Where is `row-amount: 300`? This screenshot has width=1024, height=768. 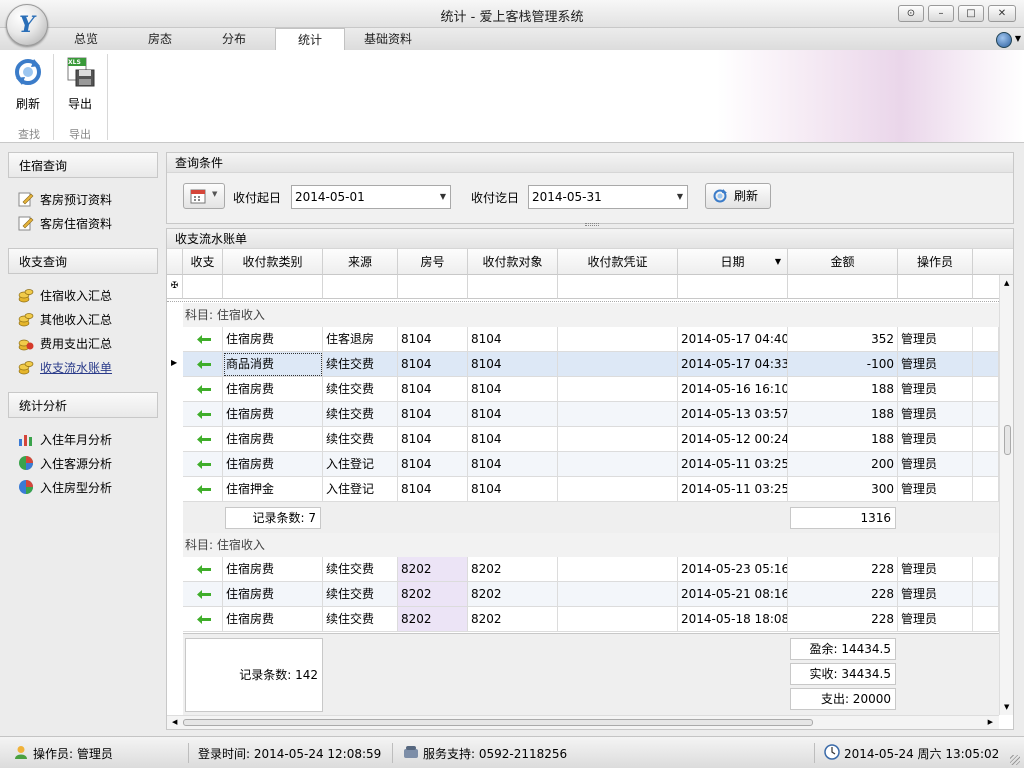 row-amount: 300 is located at coordinates (843, 489).